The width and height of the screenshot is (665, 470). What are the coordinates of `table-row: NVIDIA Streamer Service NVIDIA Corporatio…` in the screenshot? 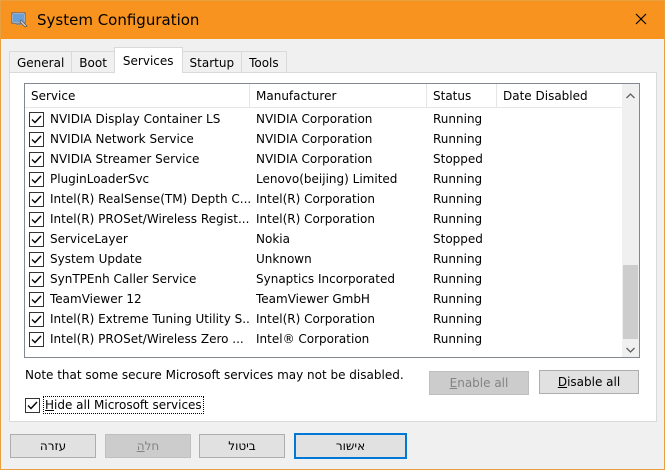 It's located at (323, 159).